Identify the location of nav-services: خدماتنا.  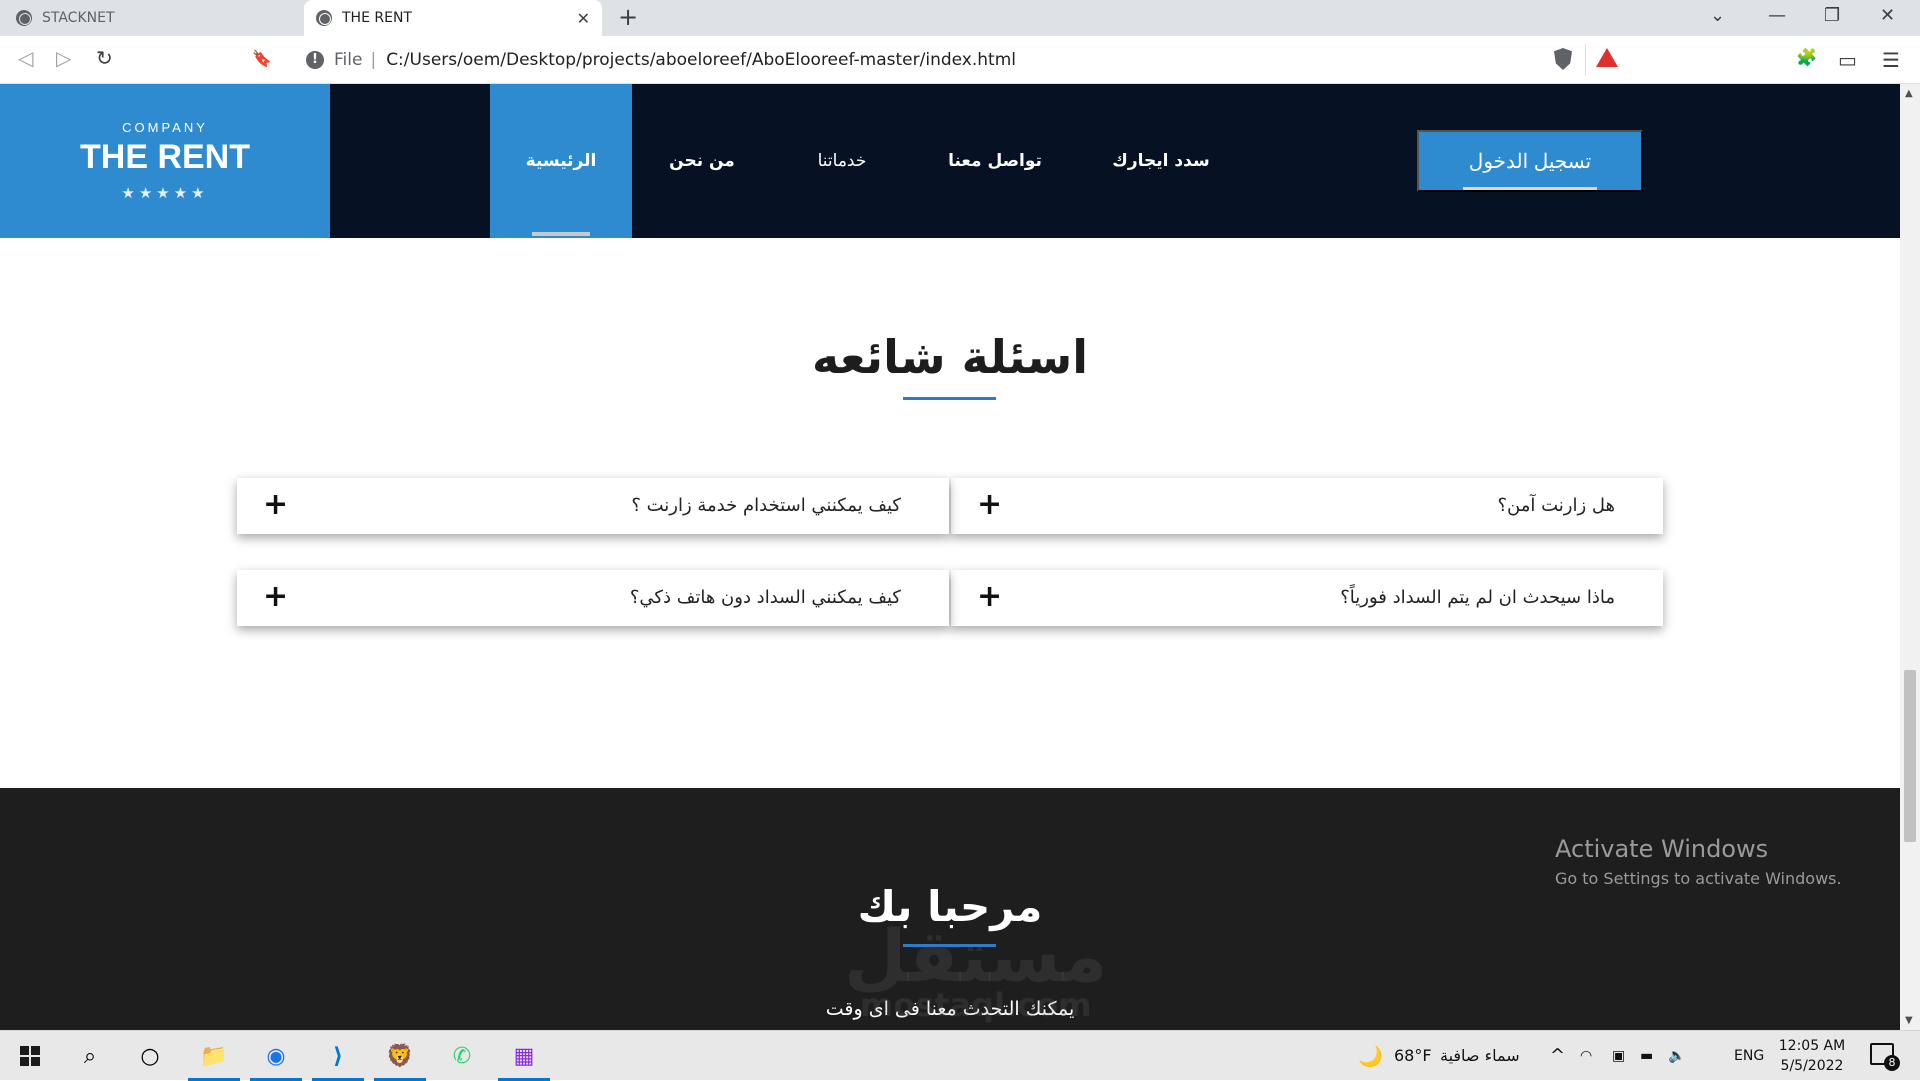
(842, 161).